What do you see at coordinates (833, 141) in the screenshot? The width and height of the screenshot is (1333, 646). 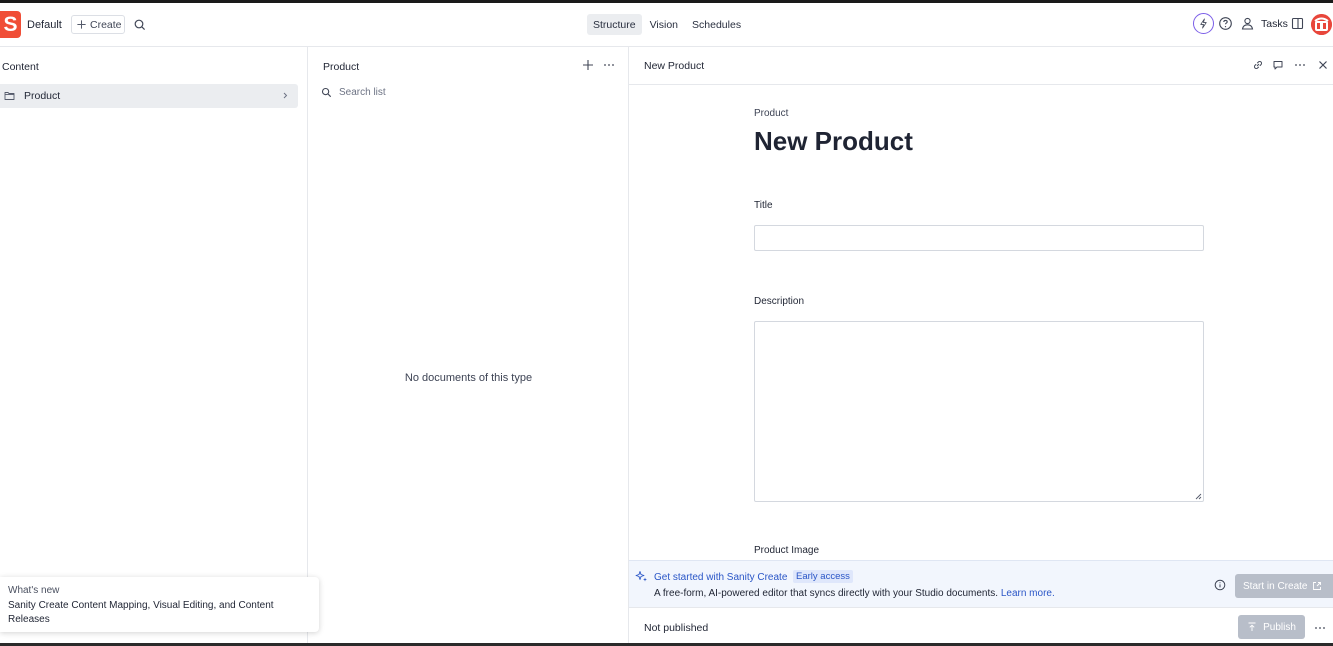 I see `document-title: New Product` at bounding box center [833, 141].